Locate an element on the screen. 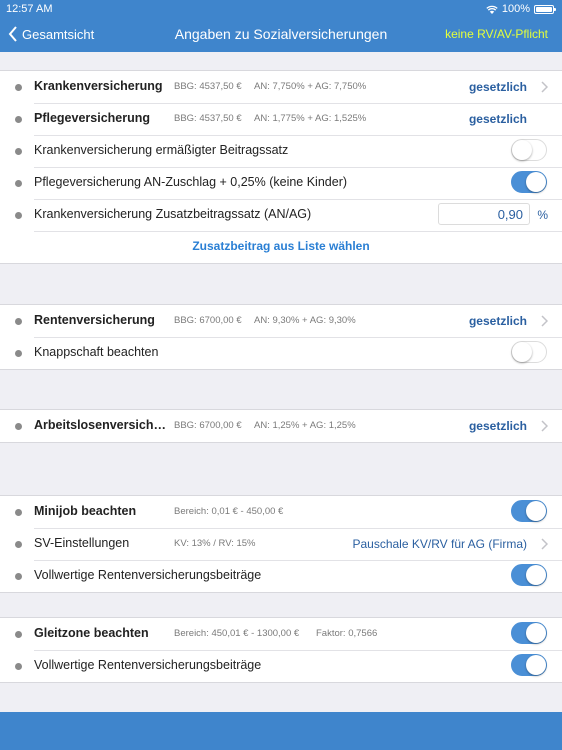 This screenshot has height=750, width=562. toggle-kv-ermaessigt is located at coordinates (529, 150).